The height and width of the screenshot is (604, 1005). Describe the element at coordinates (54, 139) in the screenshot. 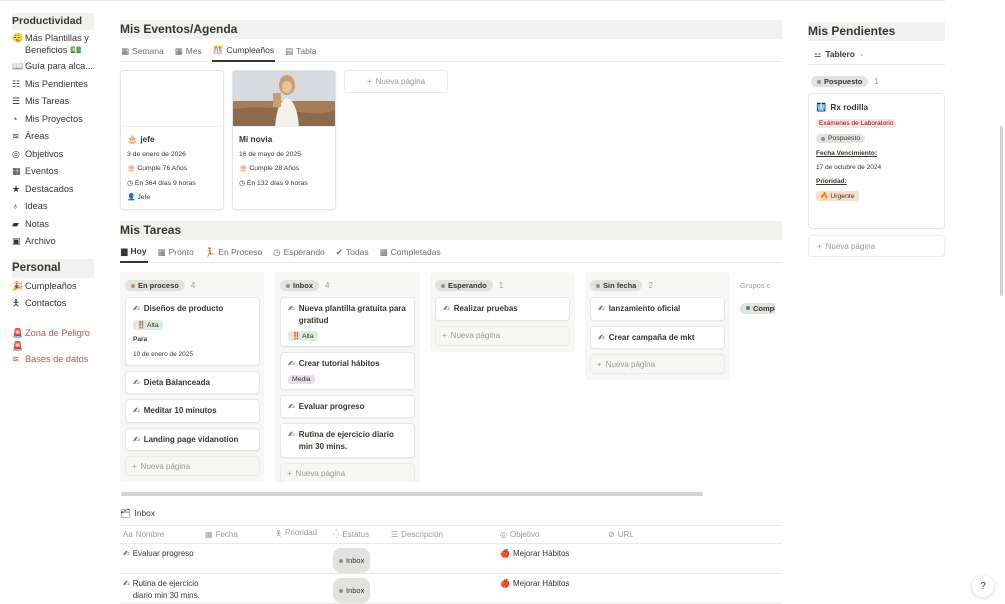

I see `sidebar-item-areas: ≋ Áreas` at that location.